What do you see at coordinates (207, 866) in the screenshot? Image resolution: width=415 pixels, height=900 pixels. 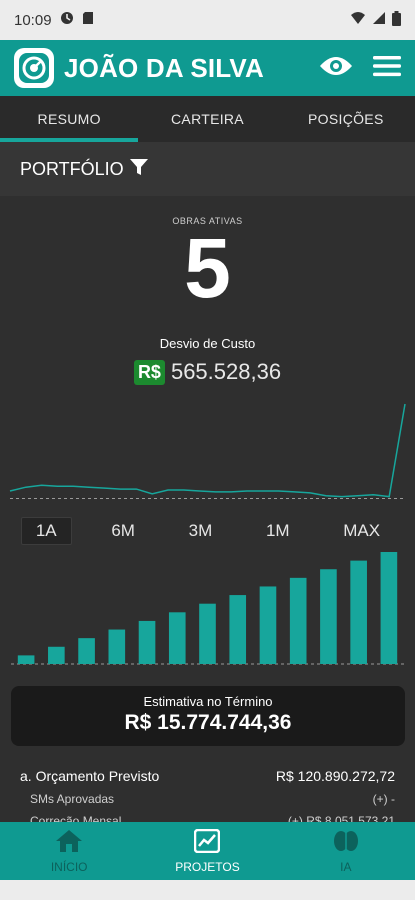 I see `nav-label: PROJETOS` at bounding box center [207, 866].